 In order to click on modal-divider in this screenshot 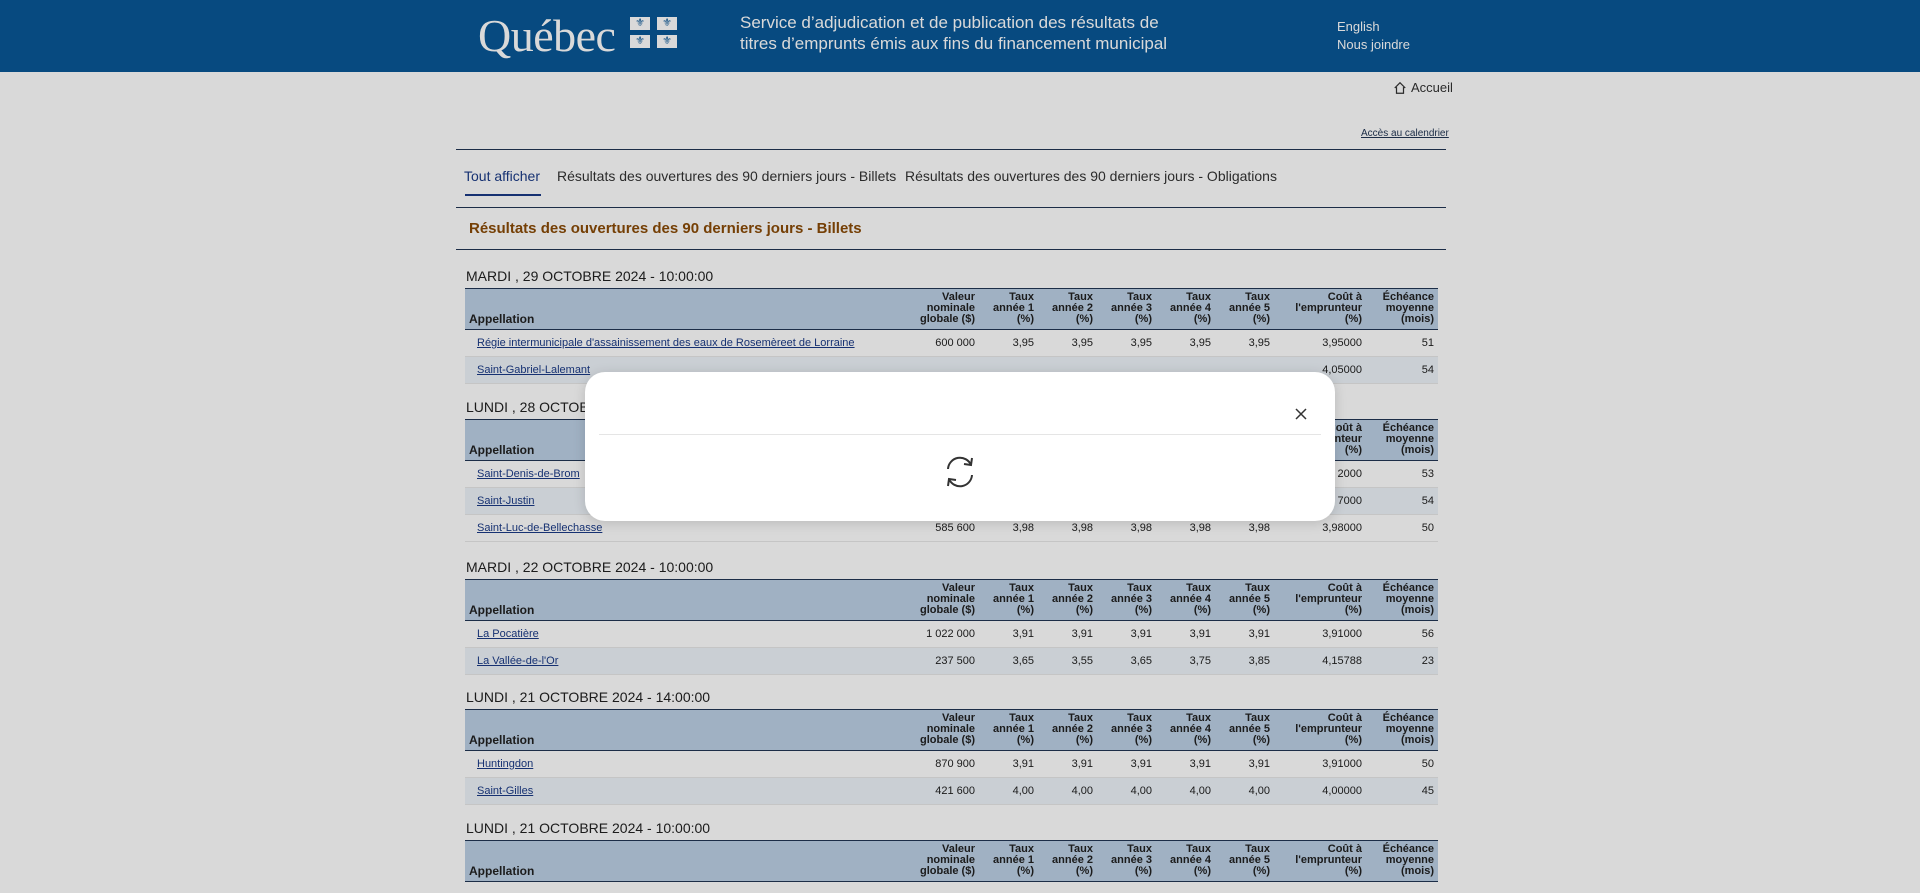, I will do `click(960, 434)`.